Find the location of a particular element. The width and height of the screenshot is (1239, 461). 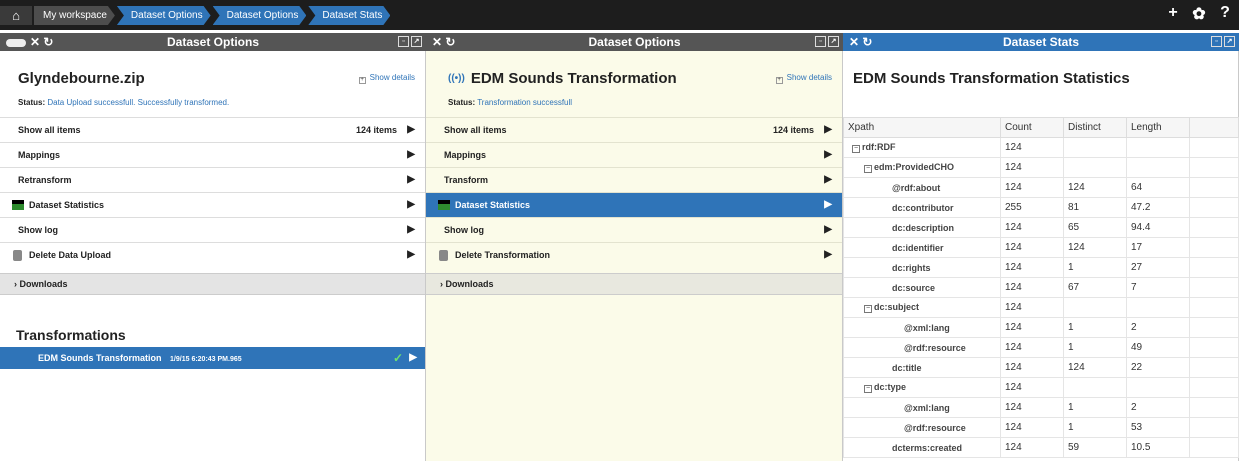

help-icon: ? is located at coordinates (1225, 14).